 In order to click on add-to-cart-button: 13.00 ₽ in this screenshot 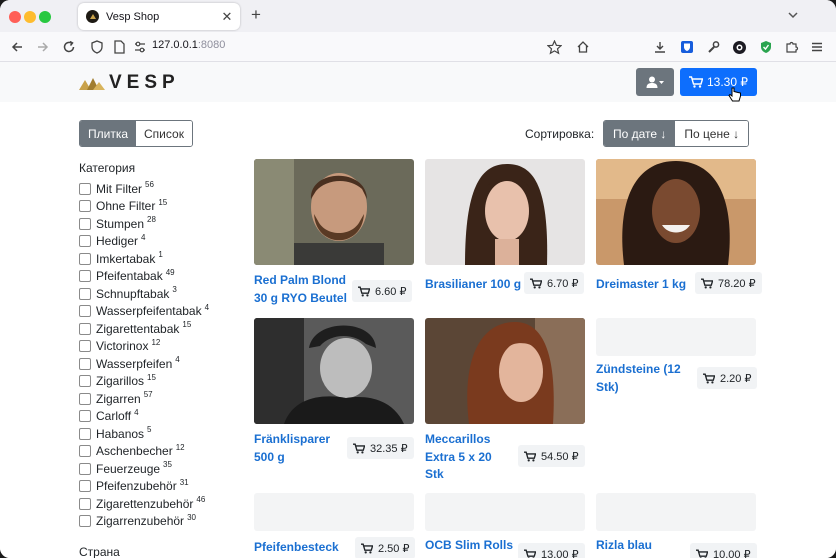, I will do `click(551, 550)`.